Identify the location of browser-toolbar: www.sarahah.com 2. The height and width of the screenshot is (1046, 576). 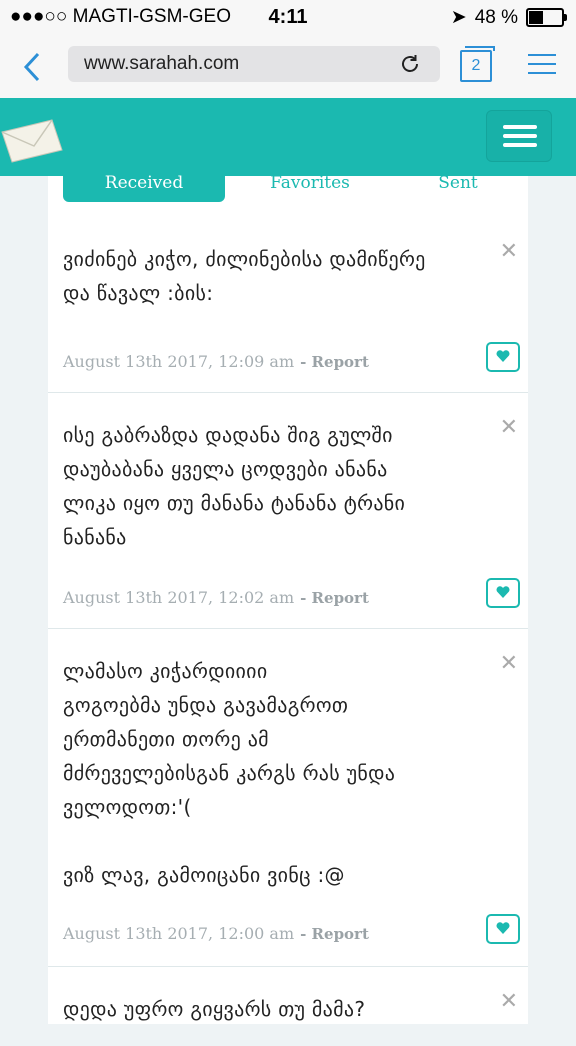
(288, 67).